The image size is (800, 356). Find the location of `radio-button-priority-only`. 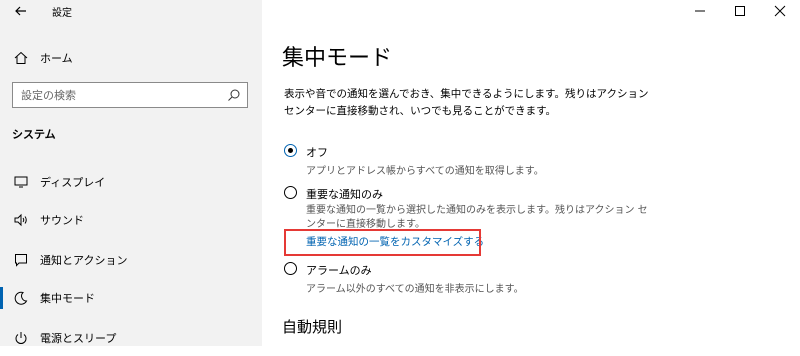

radio-button-priority-only is located at coordinates (290, 192).